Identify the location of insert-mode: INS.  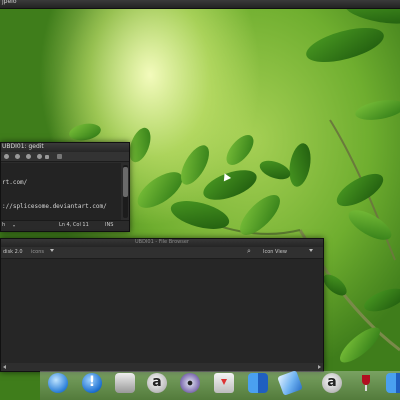
(109, 225).